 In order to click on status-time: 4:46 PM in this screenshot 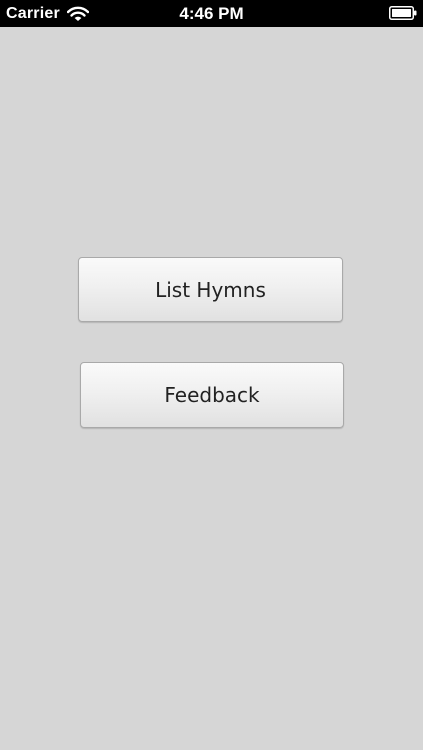, I will do `click(211, 13)`.